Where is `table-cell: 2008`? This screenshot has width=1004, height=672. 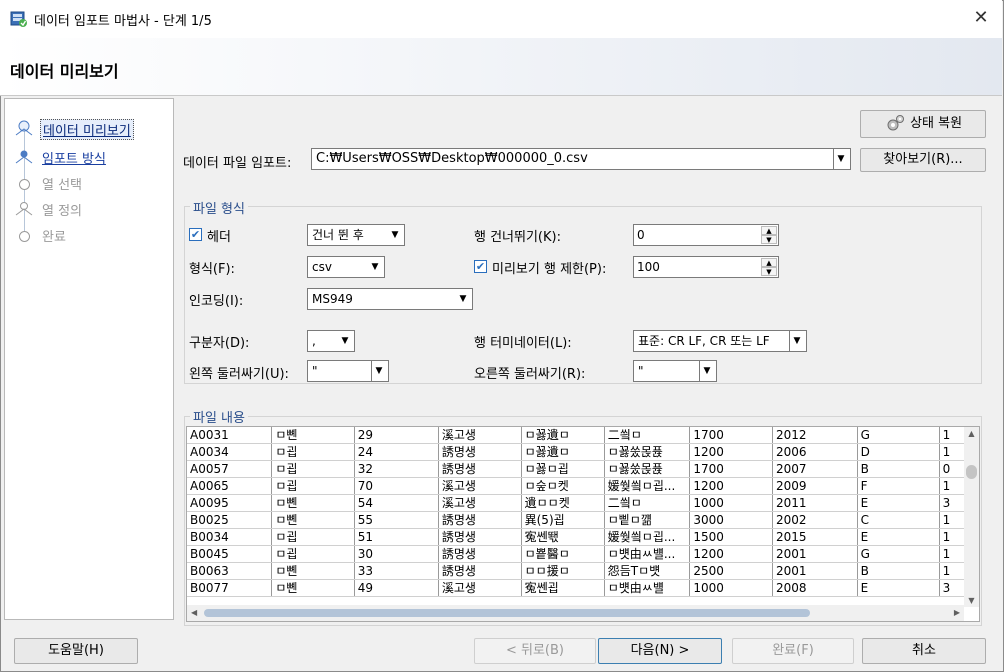
table-cell: 2008 is located at coordinates (815, 588).